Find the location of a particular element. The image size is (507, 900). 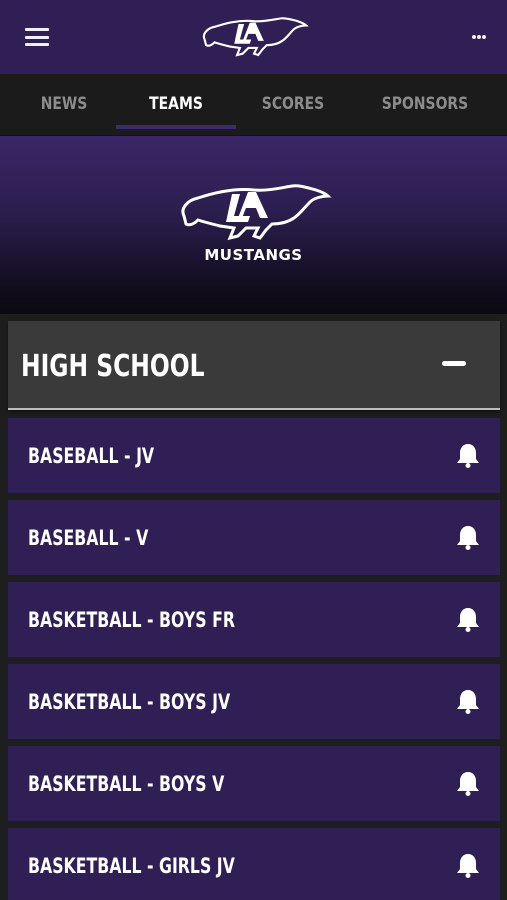

team-row: BASEBALL - JV is located at coordinates (254, 455).